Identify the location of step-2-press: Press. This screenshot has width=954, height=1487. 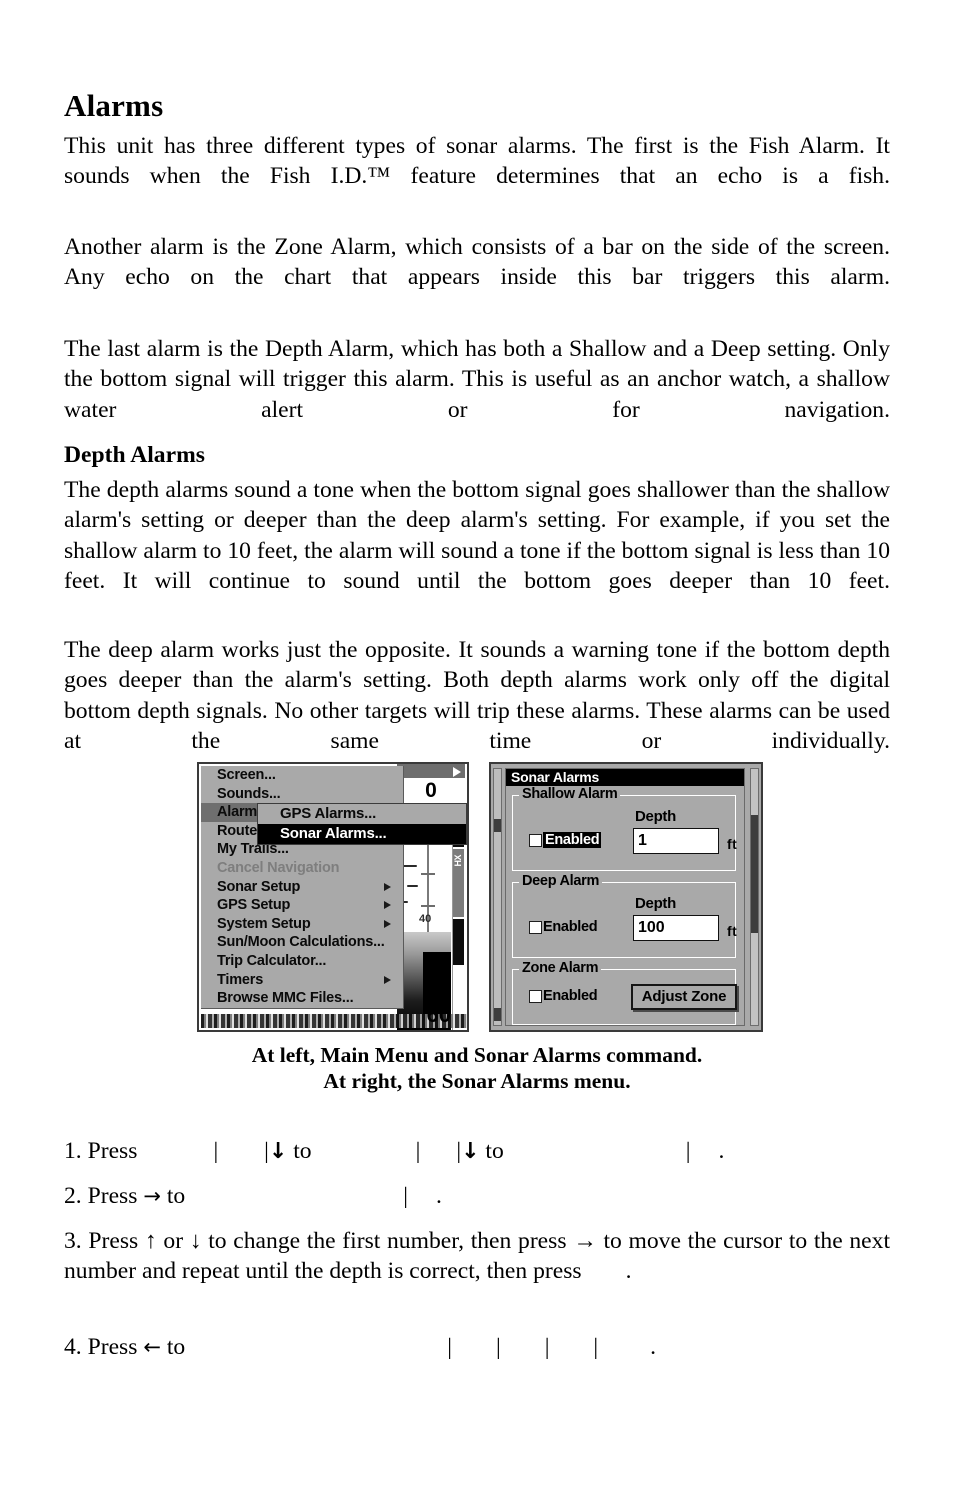
(112, 1196).